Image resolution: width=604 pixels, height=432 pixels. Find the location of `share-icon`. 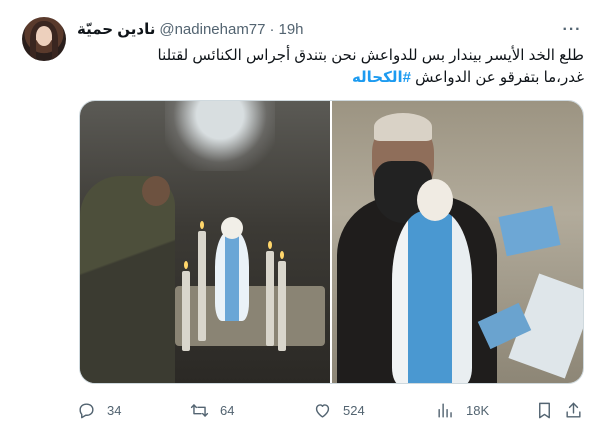

share-icon is located at coordinates (573, 410).